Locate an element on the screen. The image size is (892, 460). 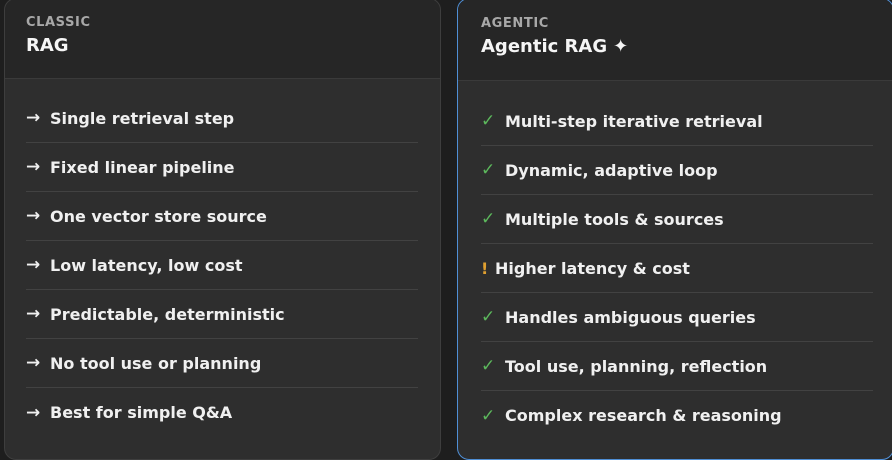
list-item: ✓ Multi-step iterative retrieval is located at coordinates (677, 121).